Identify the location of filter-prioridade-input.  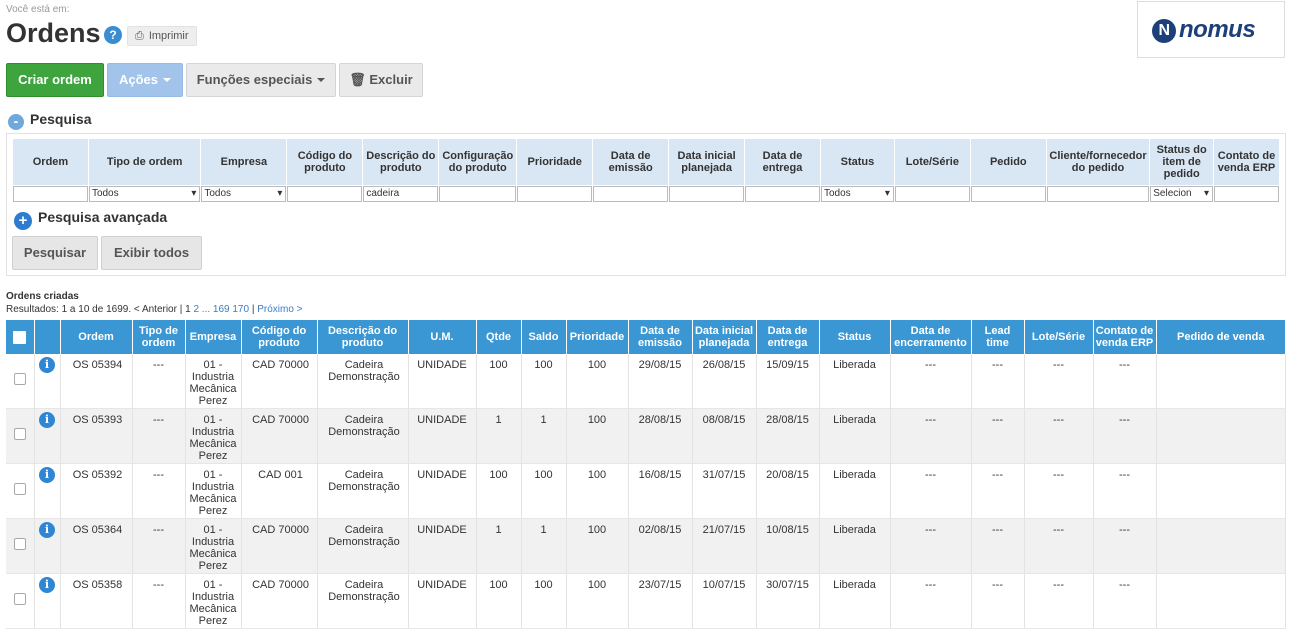
(555, 194).